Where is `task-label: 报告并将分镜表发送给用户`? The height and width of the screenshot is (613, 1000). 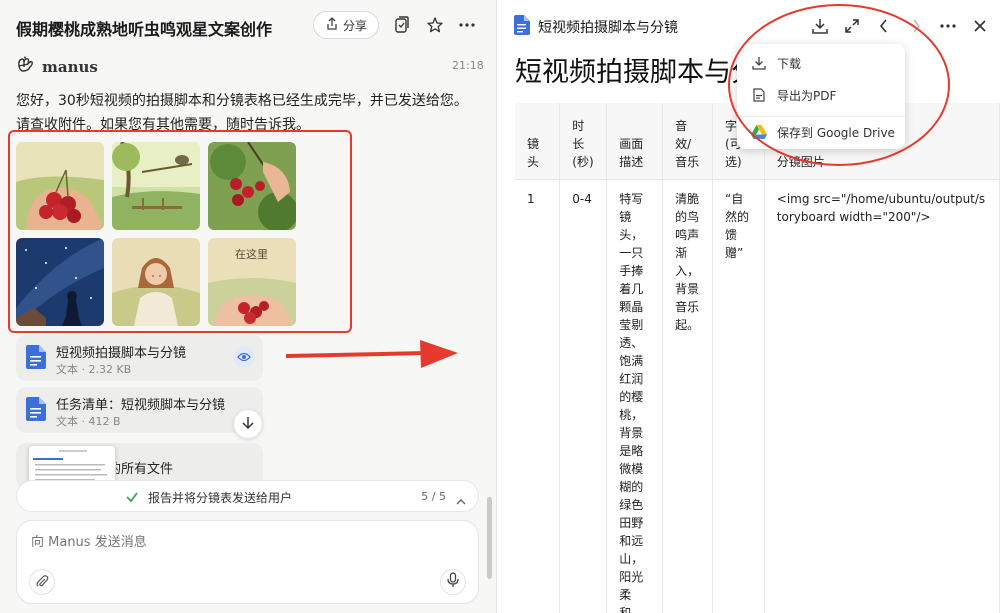
task-label: 报告并将分镜表发送给用户 is located at coordinates (220, 498).